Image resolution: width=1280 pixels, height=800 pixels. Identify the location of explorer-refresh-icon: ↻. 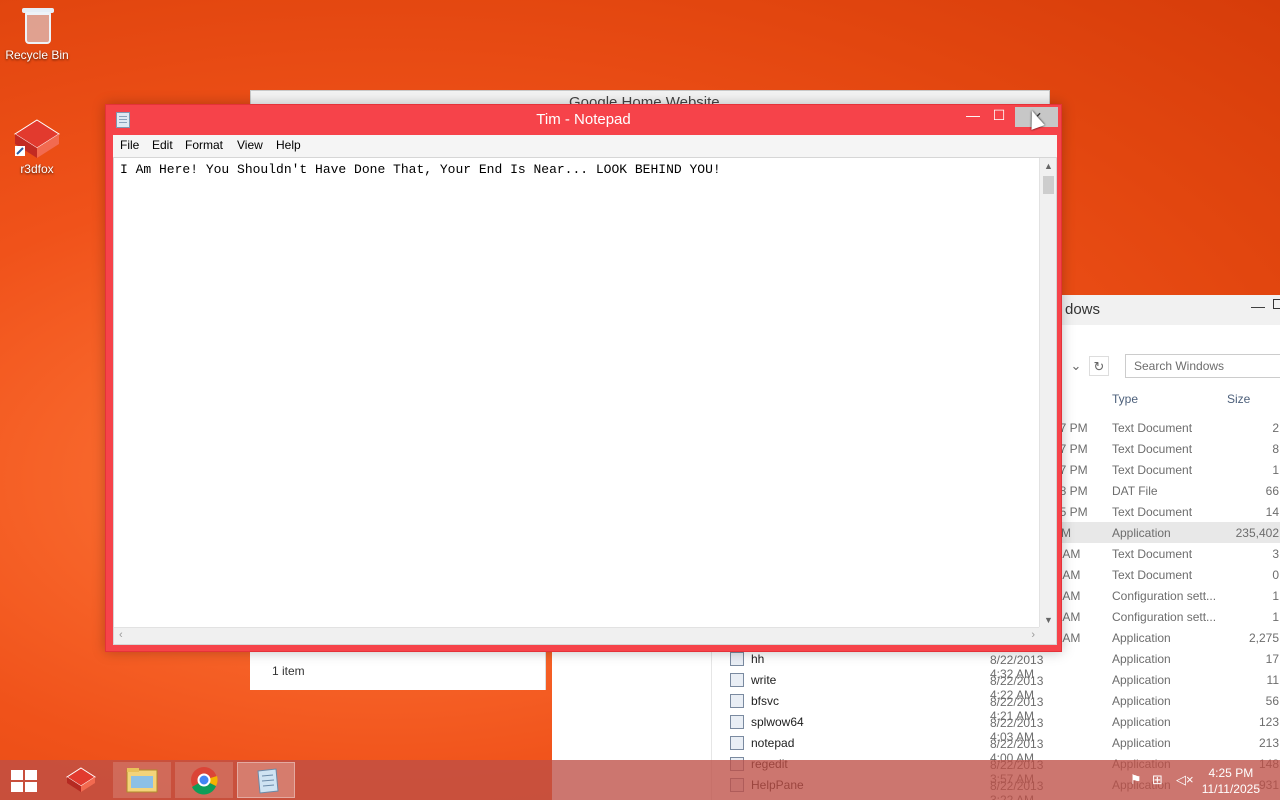
(1099, 366).